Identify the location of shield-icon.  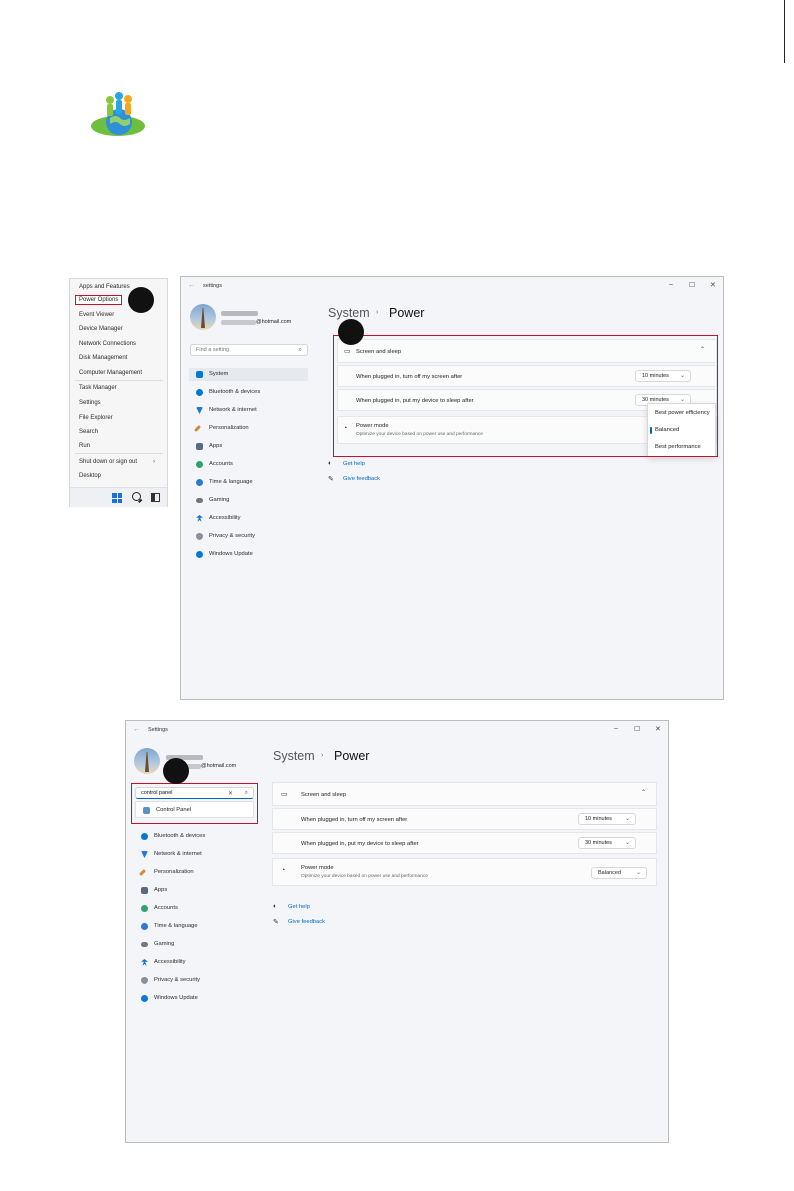
(144, 980).